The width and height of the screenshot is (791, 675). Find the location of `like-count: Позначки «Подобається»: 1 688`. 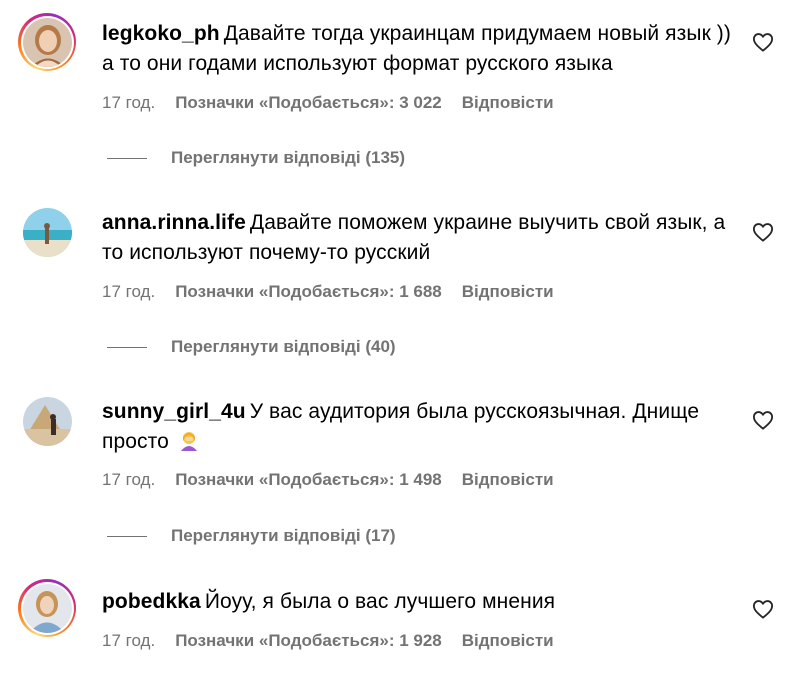

like-count: Позначки «Подобається»: 1 688 is located at coordinates (308, 291).